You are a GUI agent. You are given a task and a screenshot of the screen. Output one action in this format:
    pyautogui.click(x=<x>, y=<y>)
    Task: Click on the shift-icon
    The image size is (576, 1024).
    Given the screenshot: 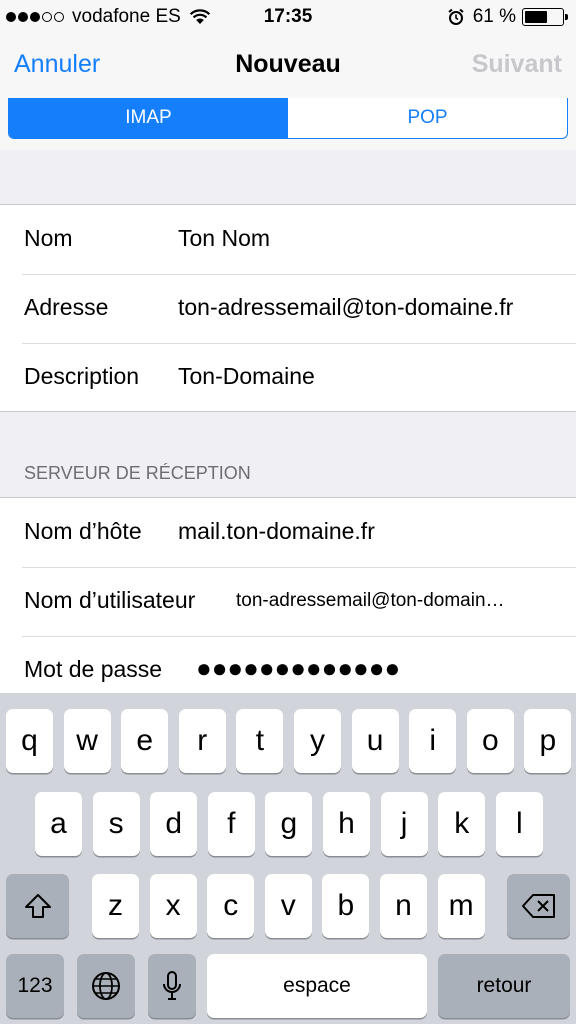 What is the action you would take?
    pyautogui.click(x=37, y=906)
    